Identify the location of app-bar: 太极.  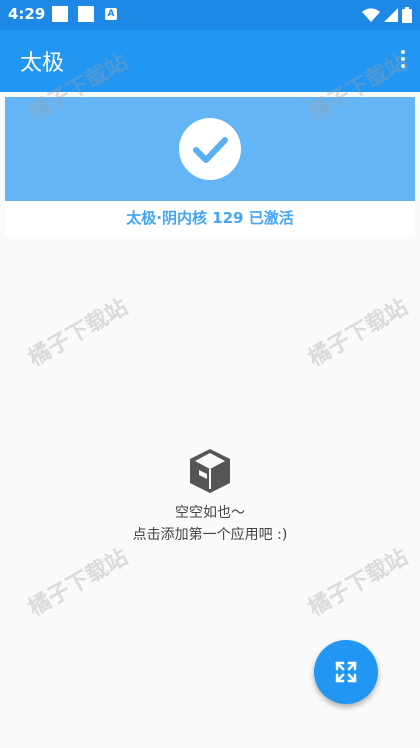
(210, 61).